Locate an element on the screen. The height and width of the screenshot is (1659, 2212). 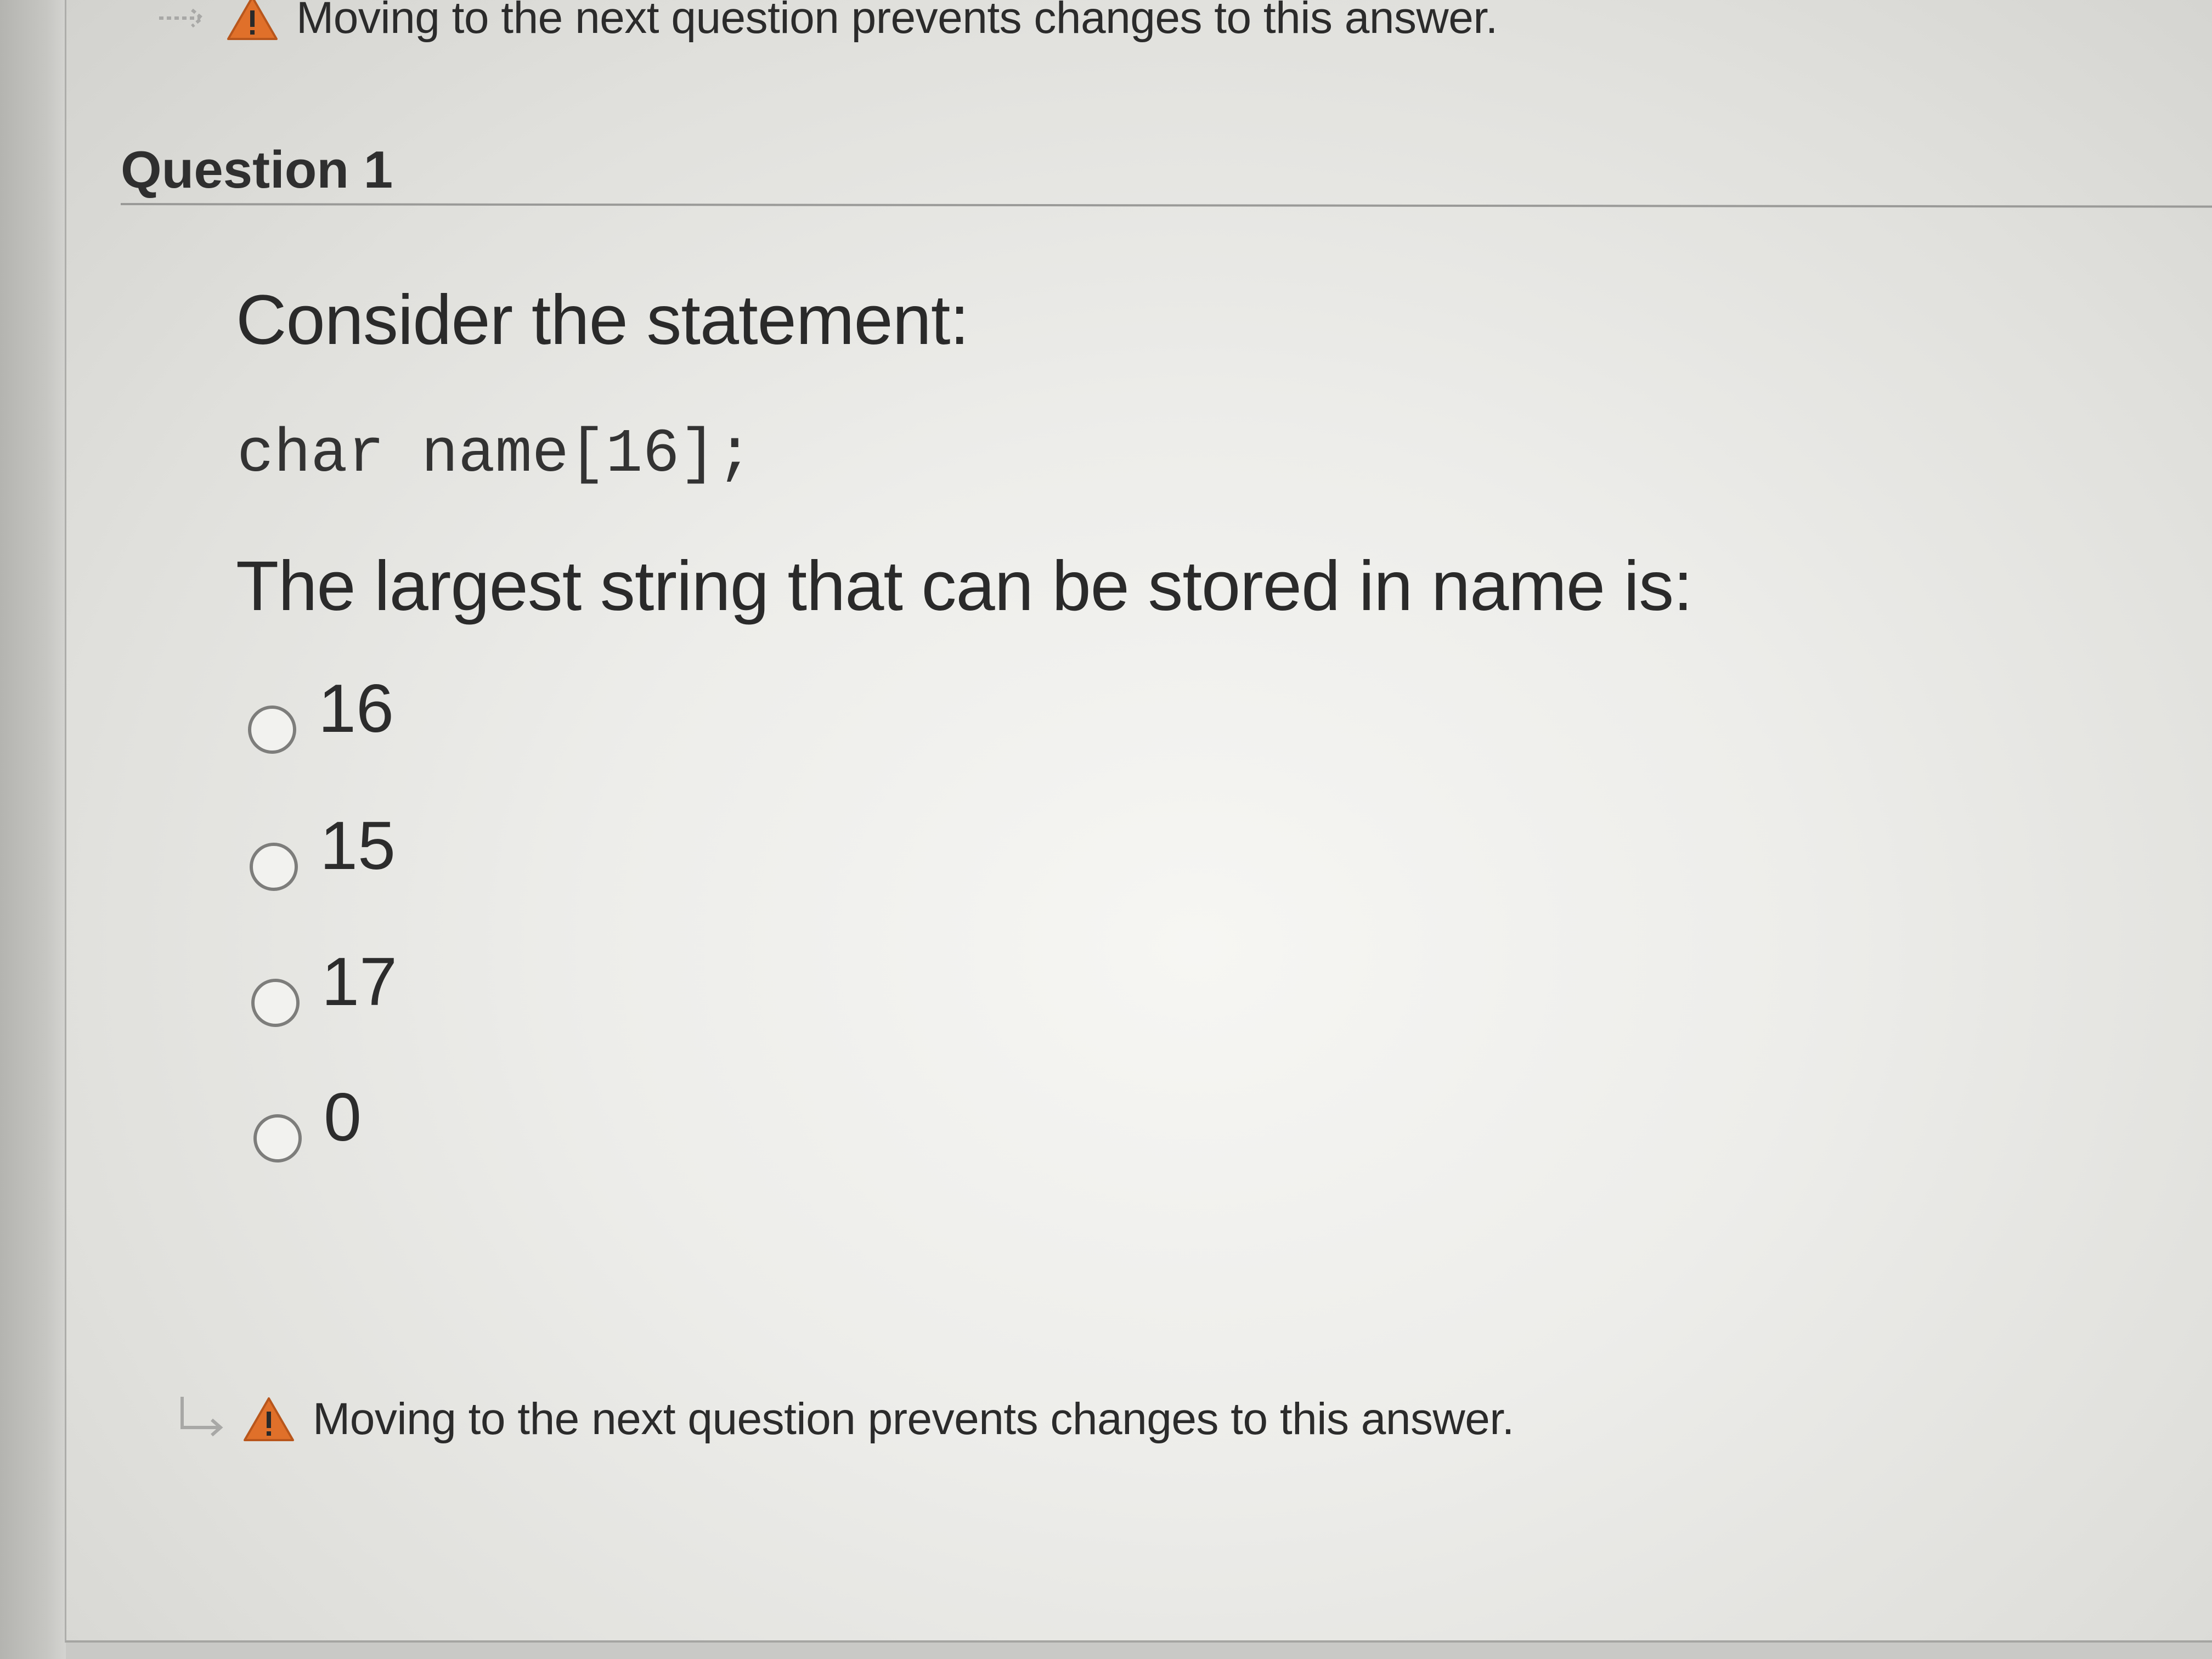
option-label: 17 is located at coordinates (359, 982).